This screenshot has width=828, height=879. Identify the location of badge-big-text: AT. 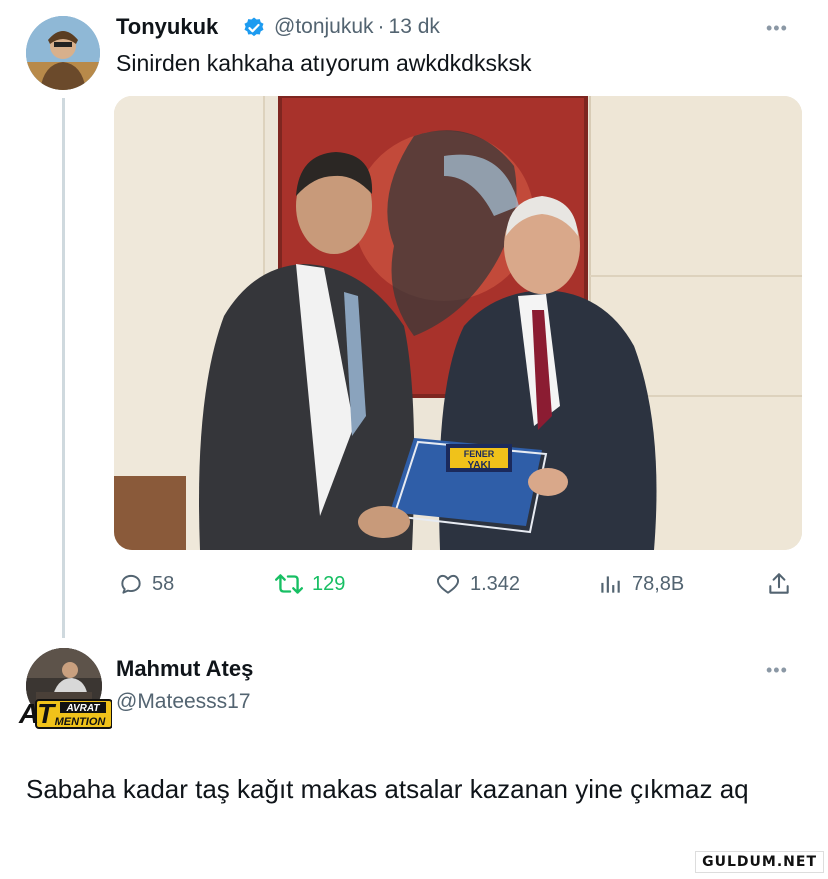
(37, 713).